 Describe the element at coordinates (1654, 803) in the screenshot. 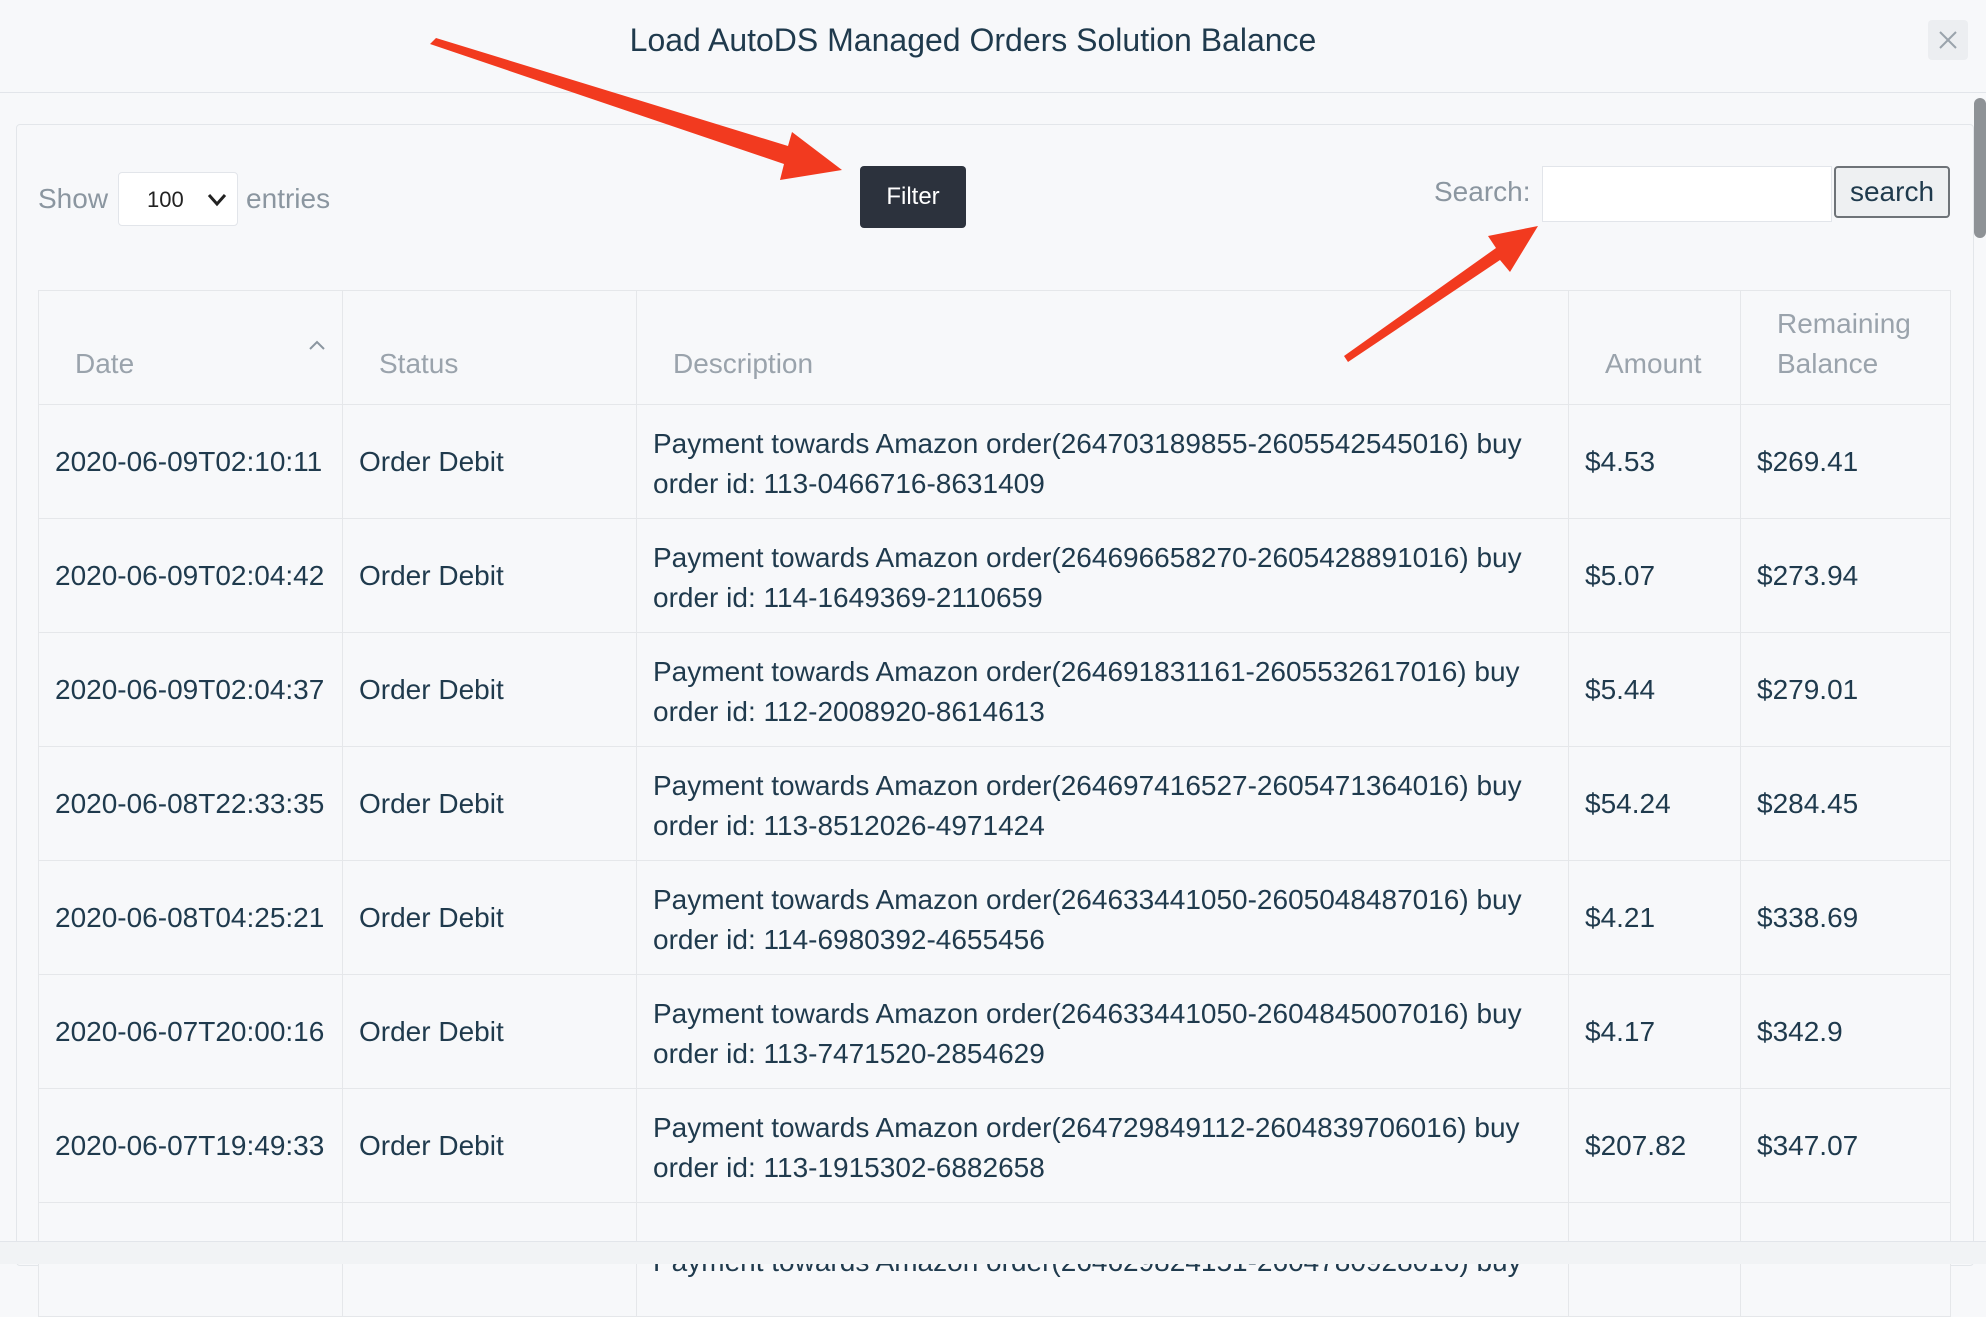

I see `cell-amount: $54.24` at that location.